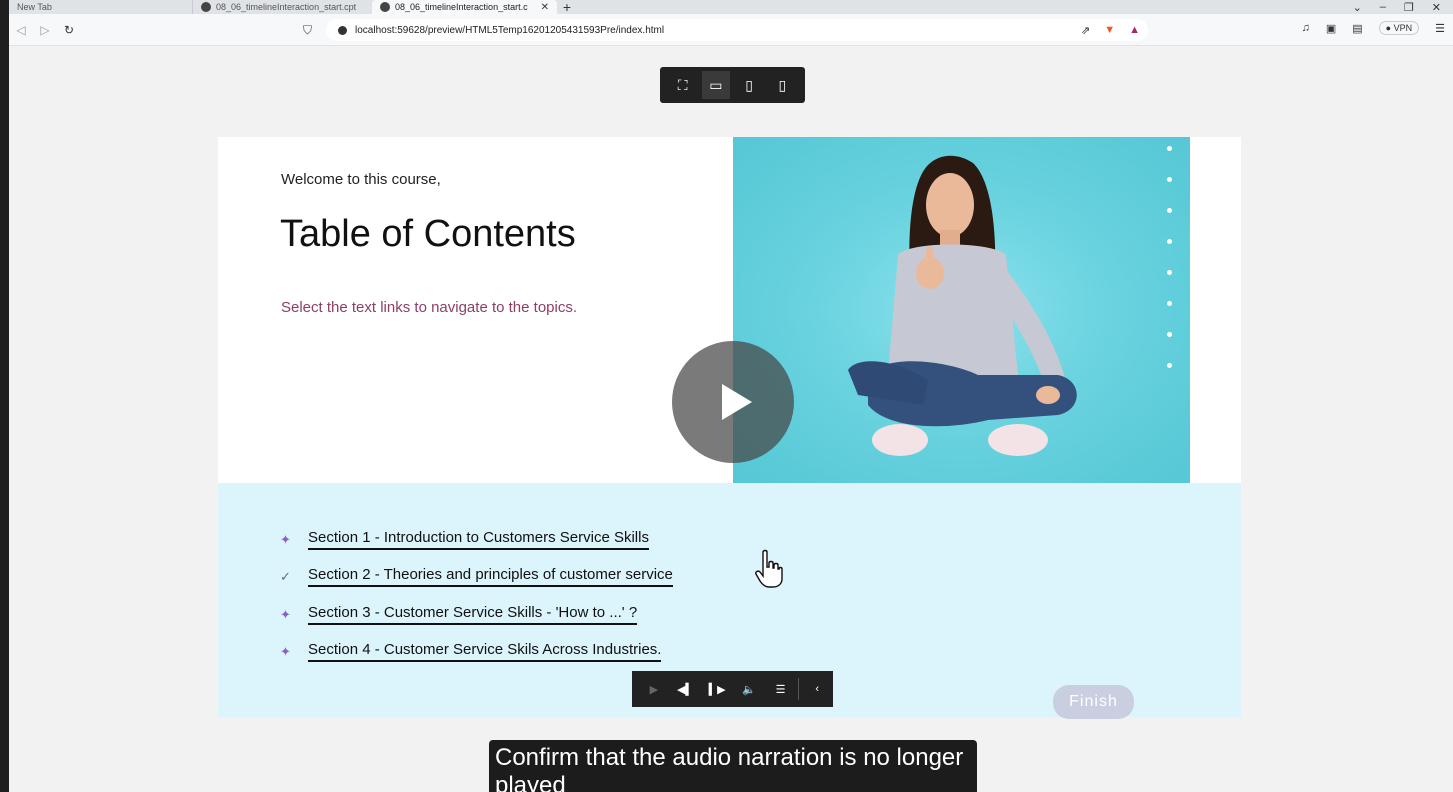 This screenshot has height=792, width=1453. What do you see at coordinates (342, 30) in the screenshot?
I see `site-info-icon` at bounding box center [342, 30].